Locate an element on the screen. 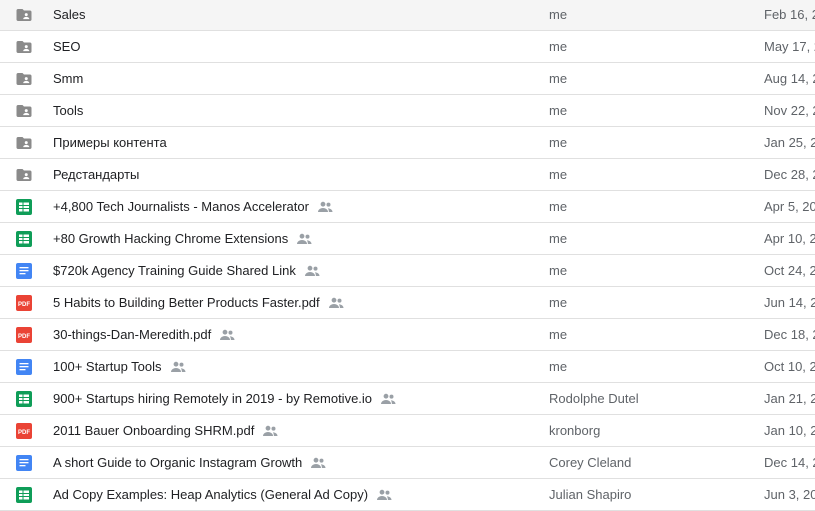 Image resolution: width=815 pixels, height=511 pixels. file-last-modified: Oct 10, 2 is located at coordinates (789, 366).